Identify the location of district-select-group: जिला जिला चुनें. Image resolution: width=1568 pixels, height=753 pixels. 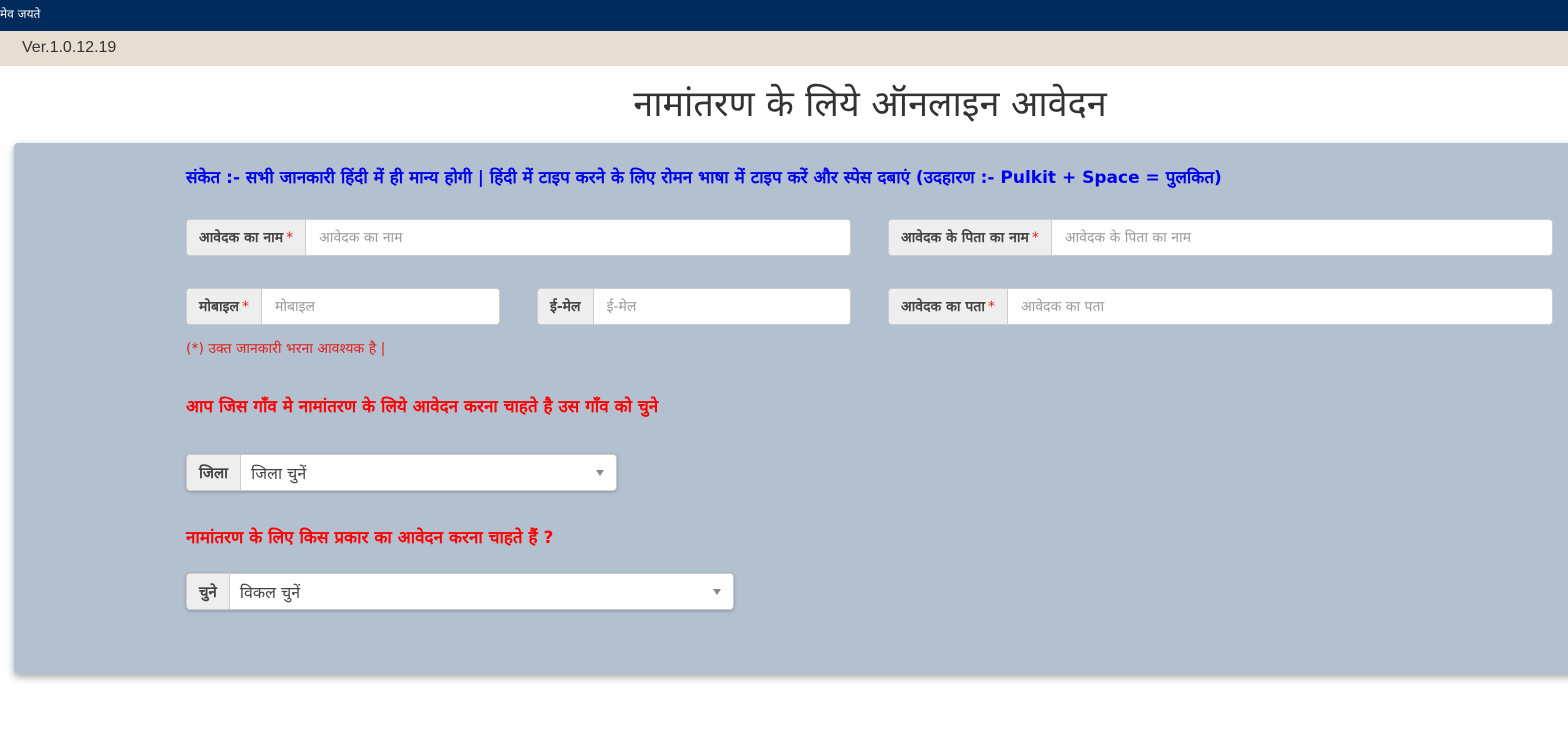
(401, 472).